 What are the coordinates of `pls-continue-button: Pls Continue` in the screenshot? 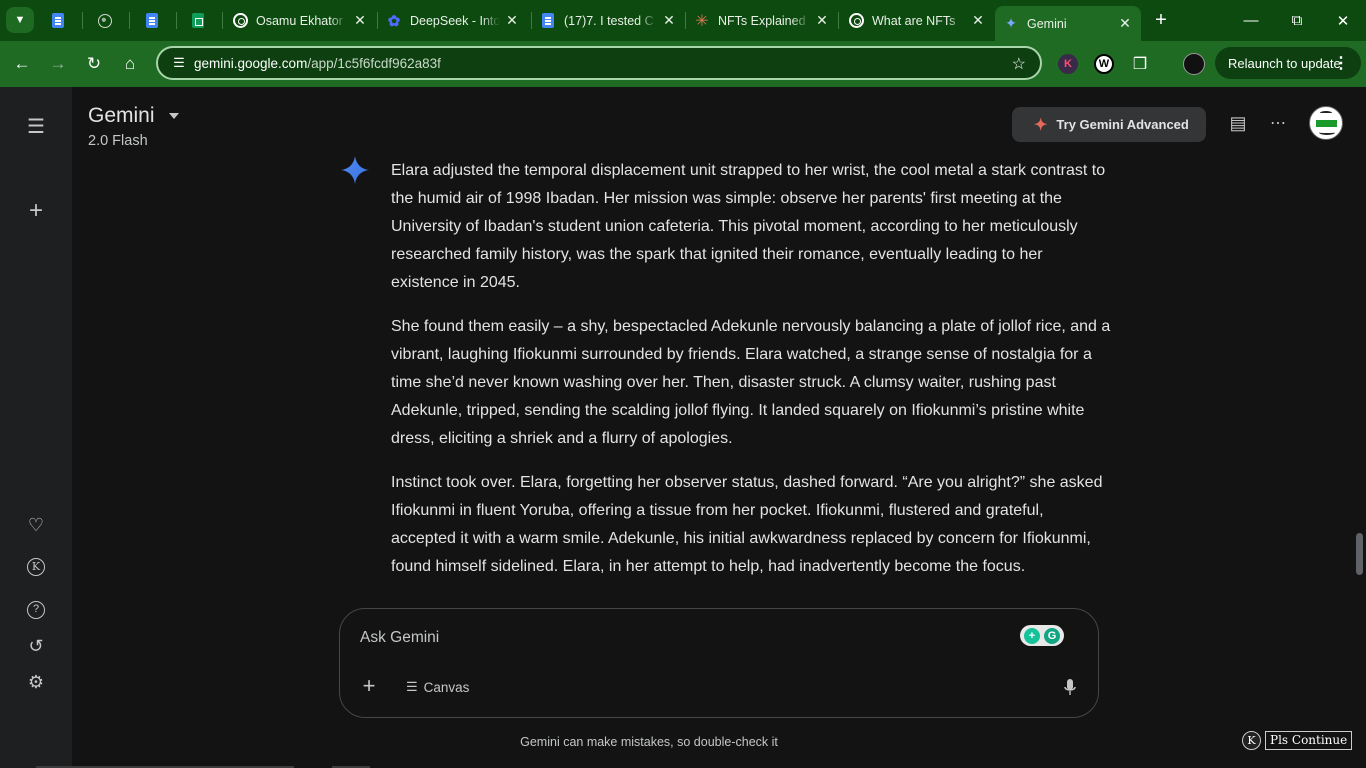 It's located at (1309, 740).